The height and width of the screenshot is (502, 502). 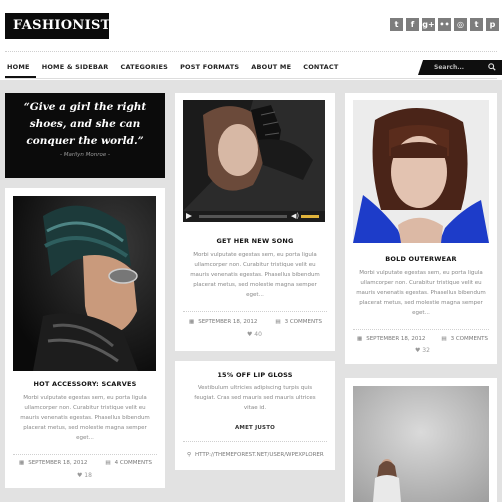 I want to click on post-link-row: ⚲ HTTP://THEMEFOREST.NET/USER/WPEXPLORER, so click(x=255, y=455).